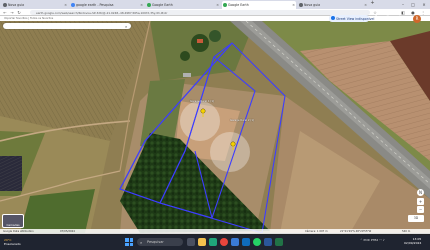  I want to click on streetview-label: Street View indisponível, so click(355, 19).